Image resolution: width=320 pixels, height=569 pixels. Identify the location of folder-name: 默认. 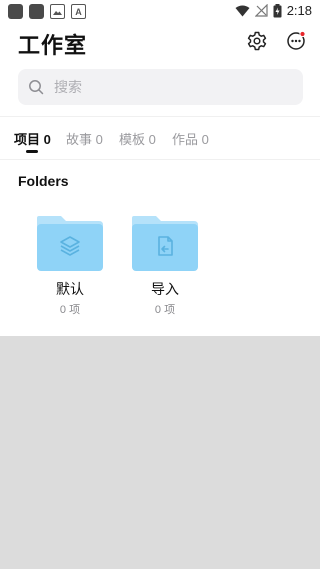
(70, 289).